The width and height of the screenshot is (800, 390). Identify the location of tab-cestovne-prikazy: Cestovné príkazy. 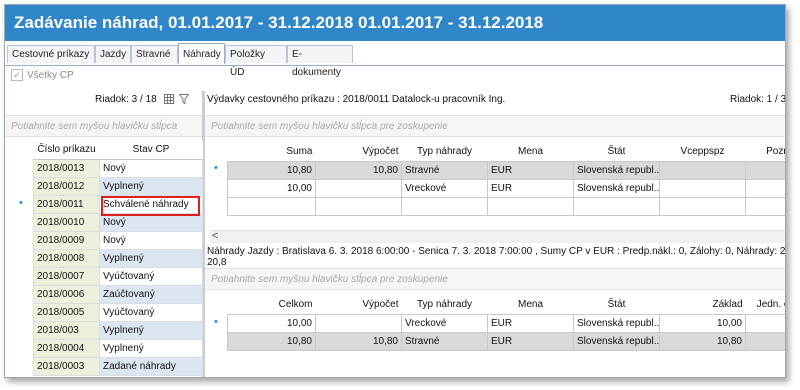
(51, 54).